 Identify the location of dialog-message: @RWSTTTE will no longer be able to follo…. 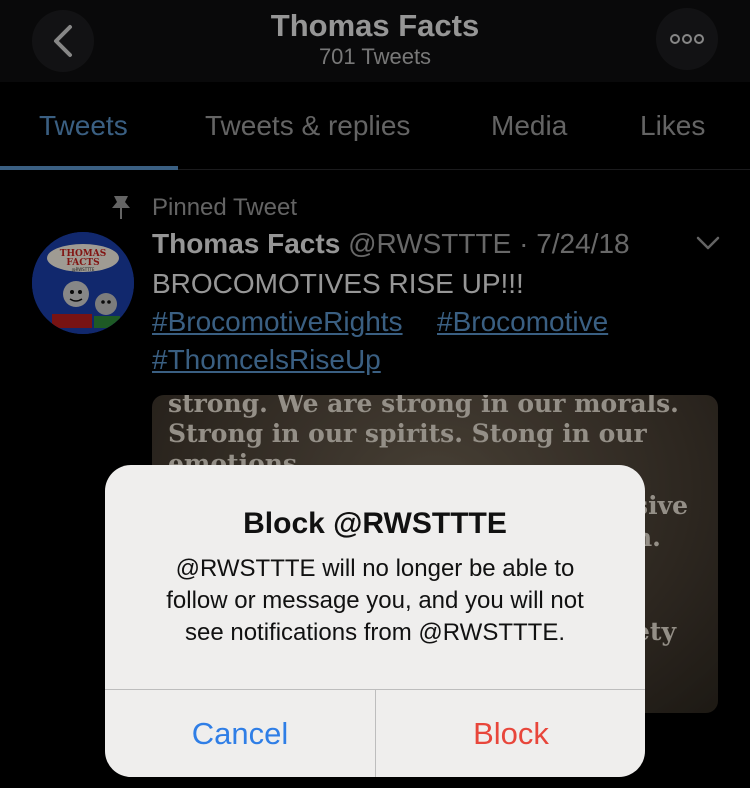
(375, 601).